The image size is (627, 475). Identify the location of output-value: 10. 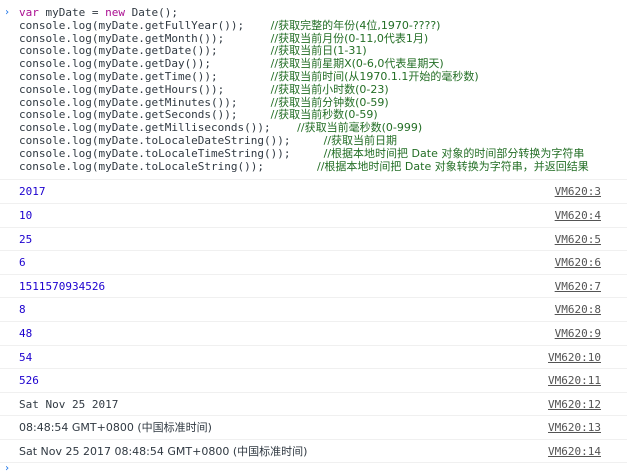
(26, 215).